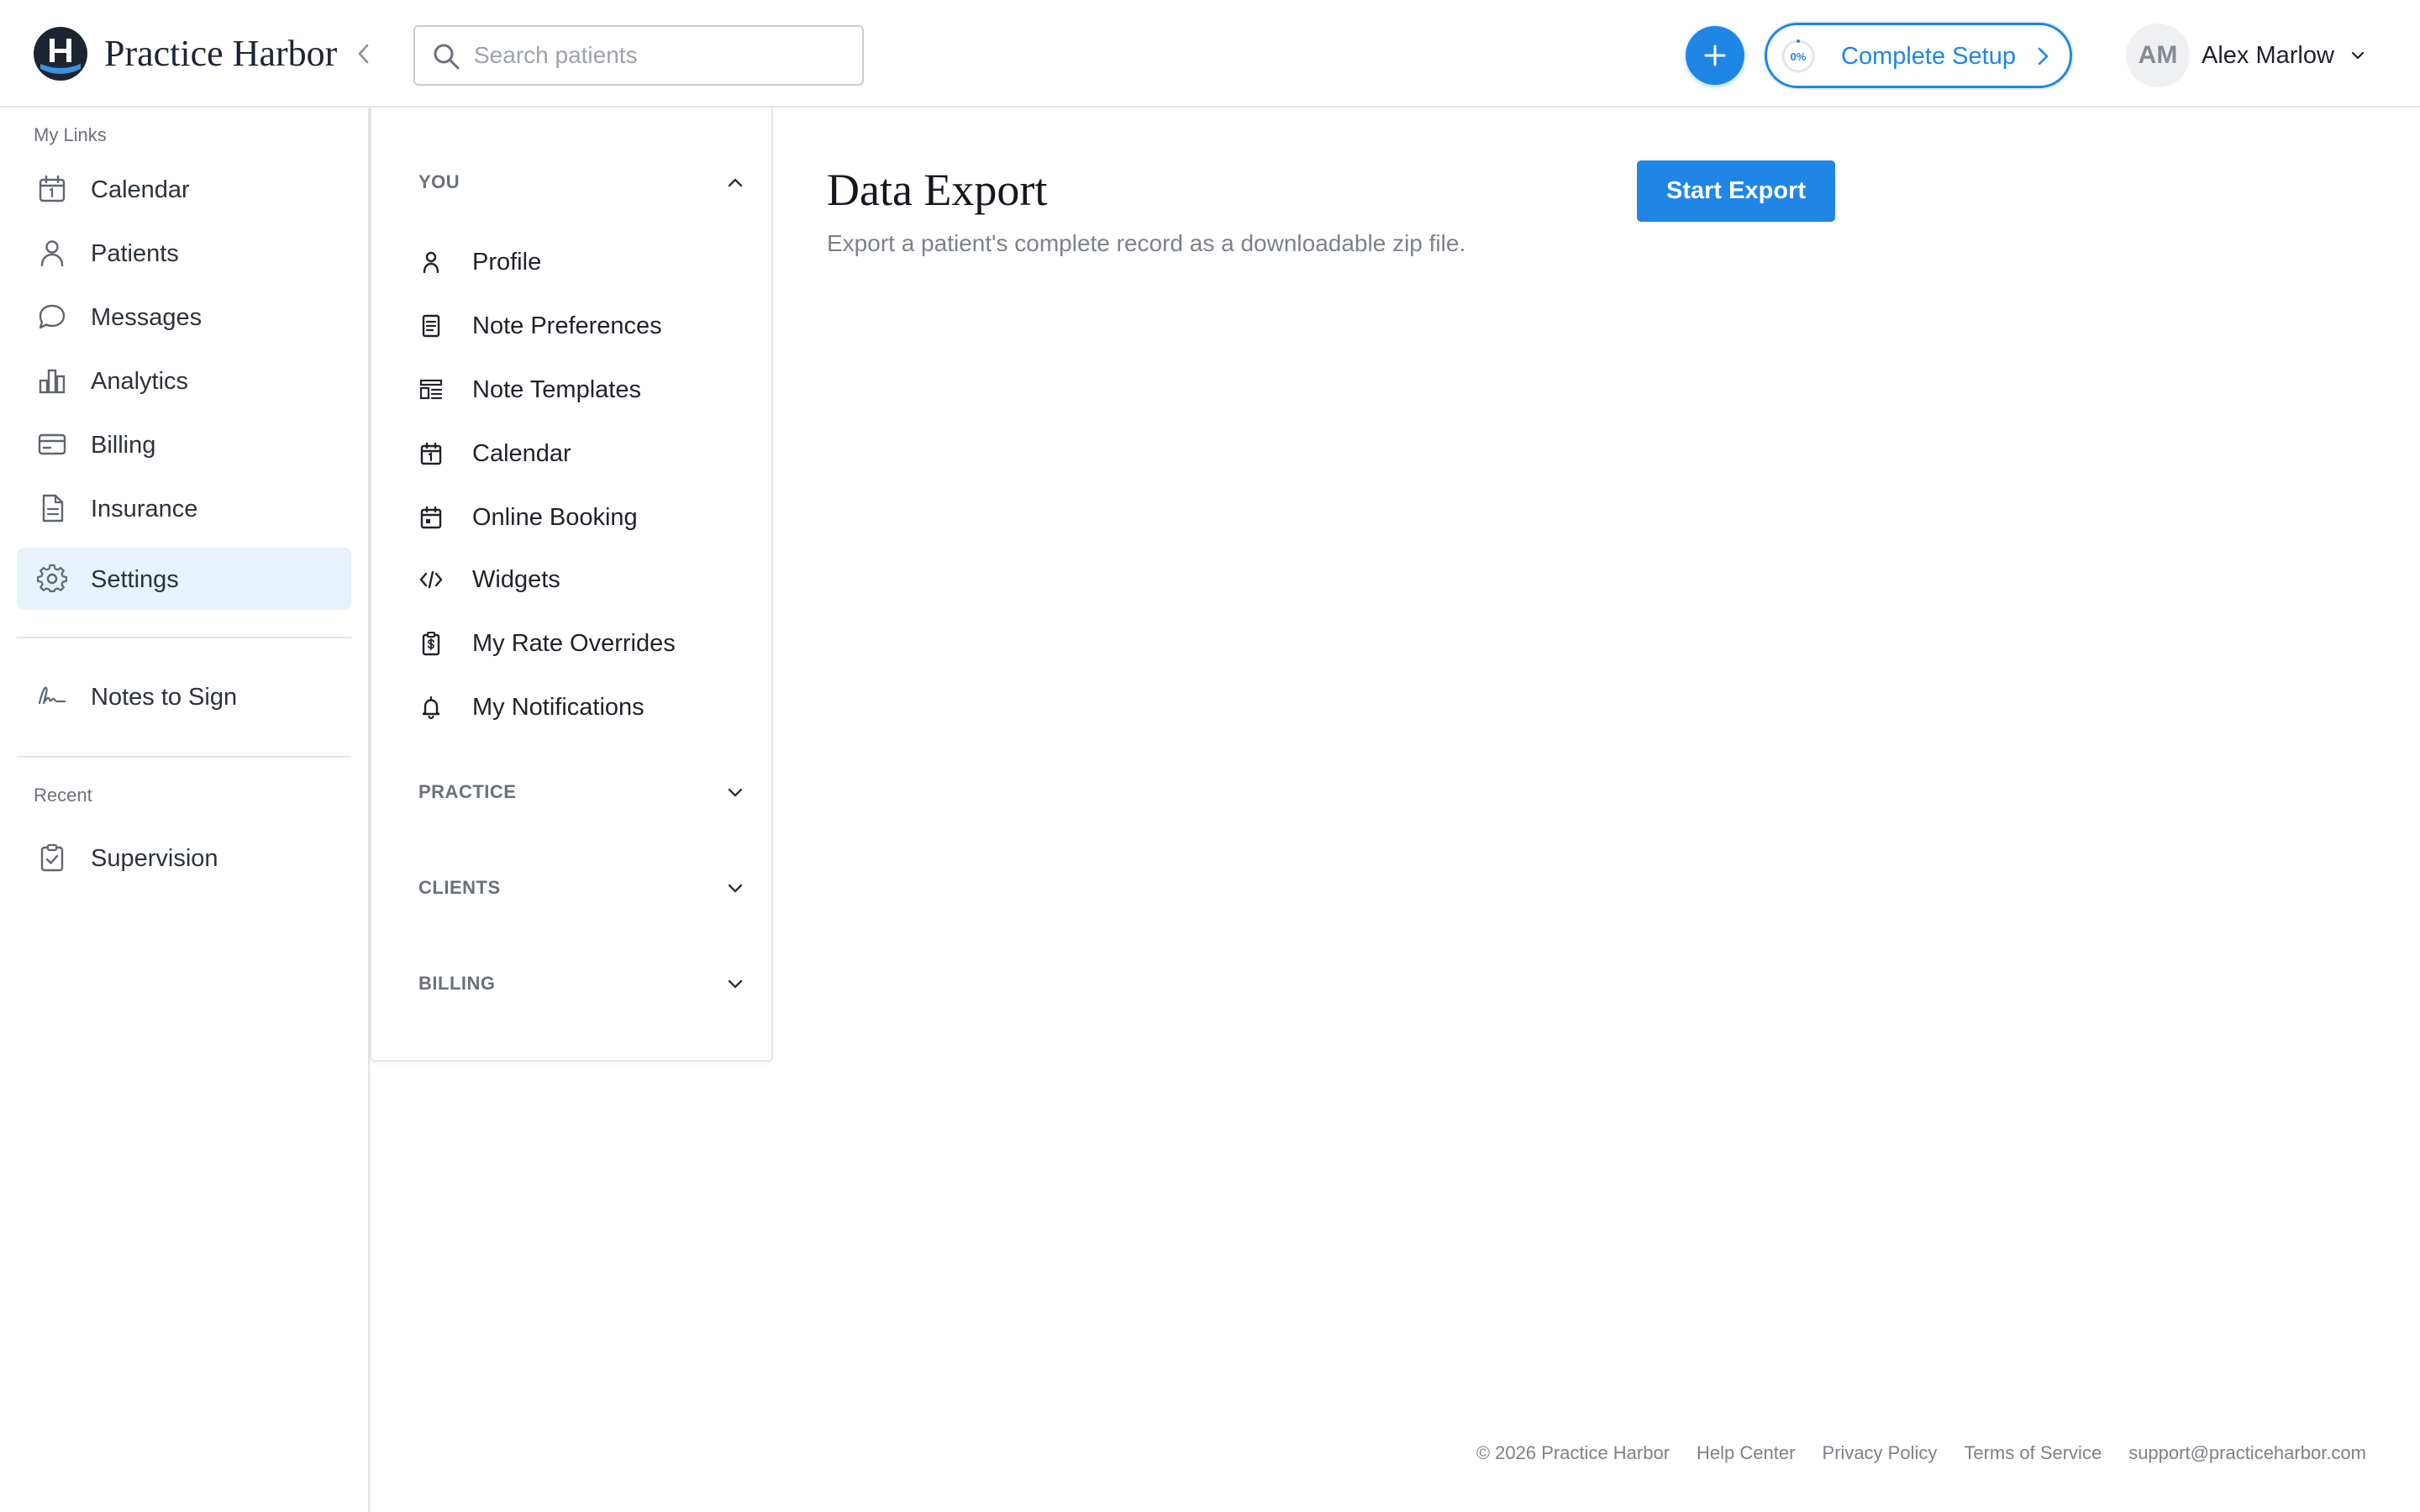 The image size is (2420, 1512). Describe the element at coordinates (582, 983) in the screenshot. I see `settings-group-billing: BILLING` at that location.